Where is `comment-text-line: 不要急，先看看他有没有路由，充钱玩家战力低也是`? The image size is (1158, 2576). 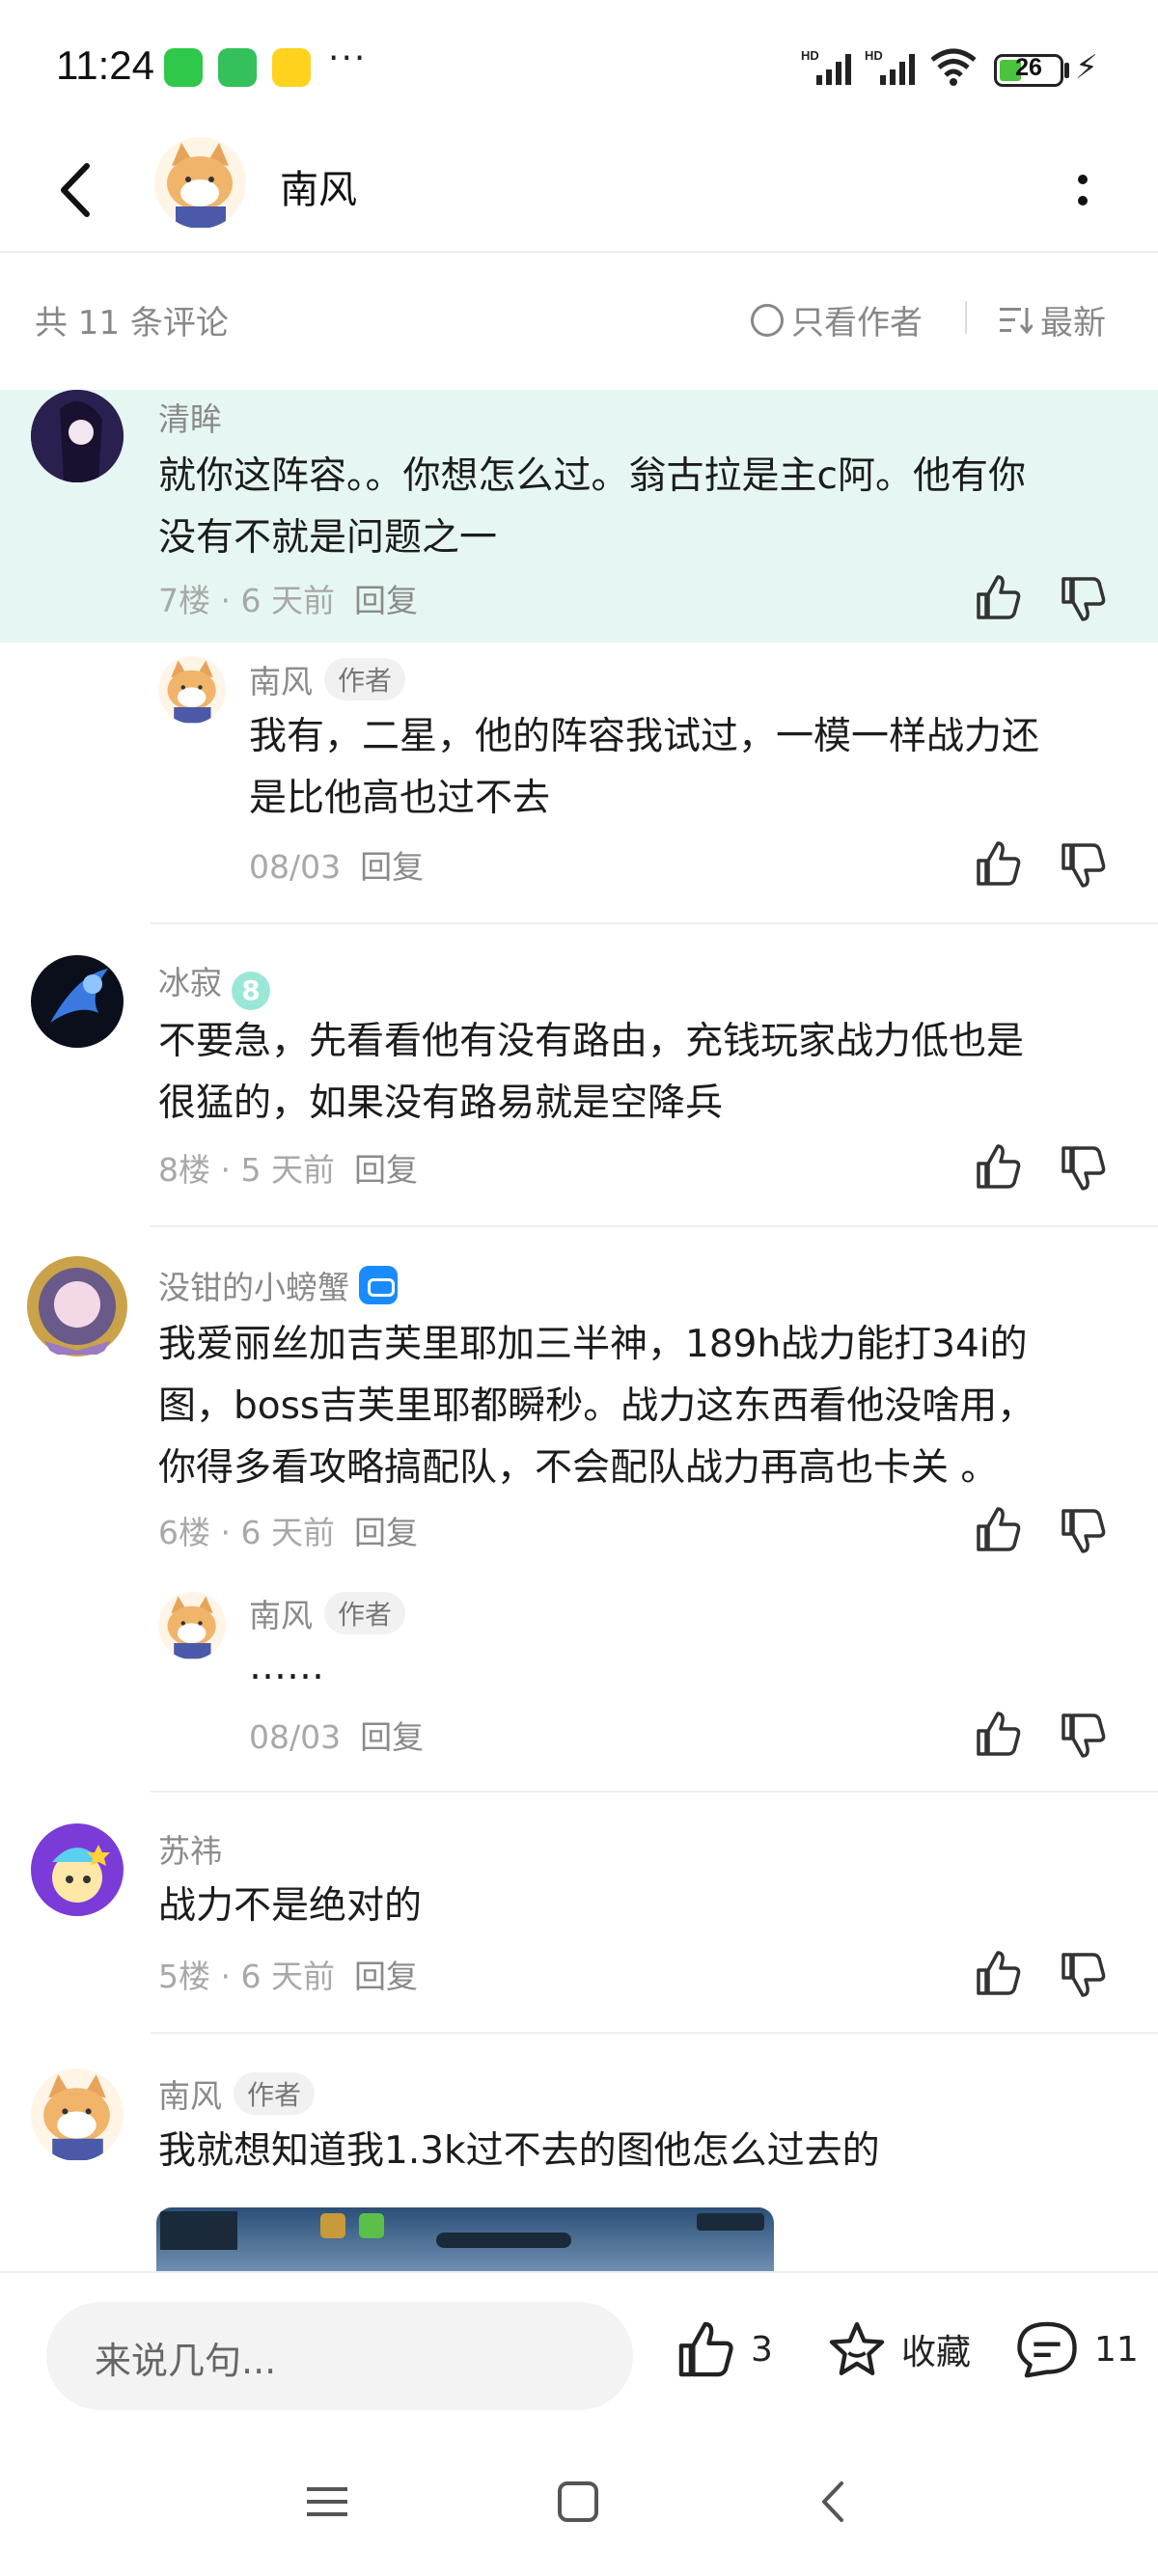
comment-text-line: 不要急，先看看他有没有路由，充钱玩家战力低也是 is located at coordinates (591, 1041).